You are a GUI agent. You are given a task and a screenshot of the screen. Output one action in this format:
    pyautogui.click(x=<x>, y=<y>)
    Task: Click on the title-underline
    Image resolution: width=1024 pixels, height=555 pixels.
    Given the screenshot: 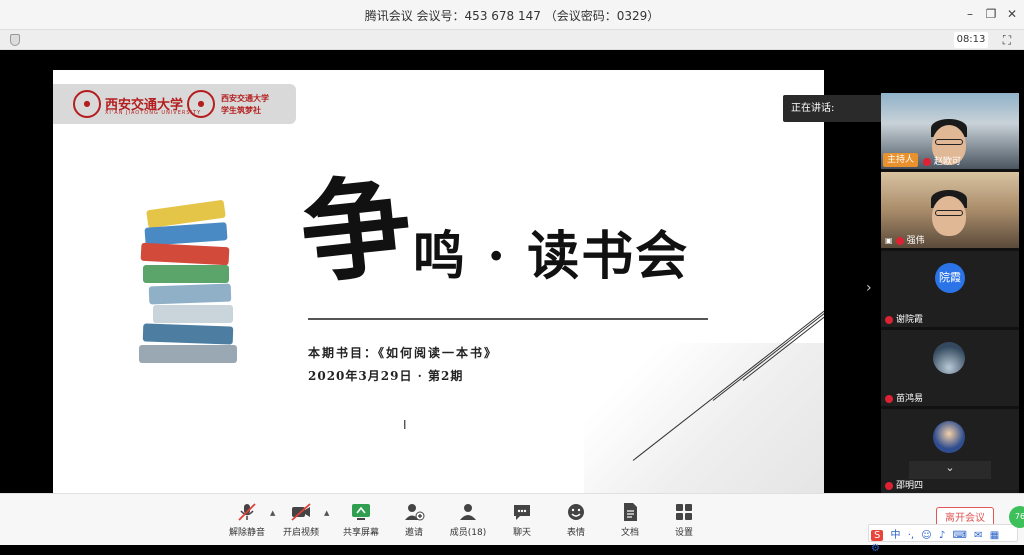 What is the action you would take?
    pyautogui.click(x=508, y=319)
    